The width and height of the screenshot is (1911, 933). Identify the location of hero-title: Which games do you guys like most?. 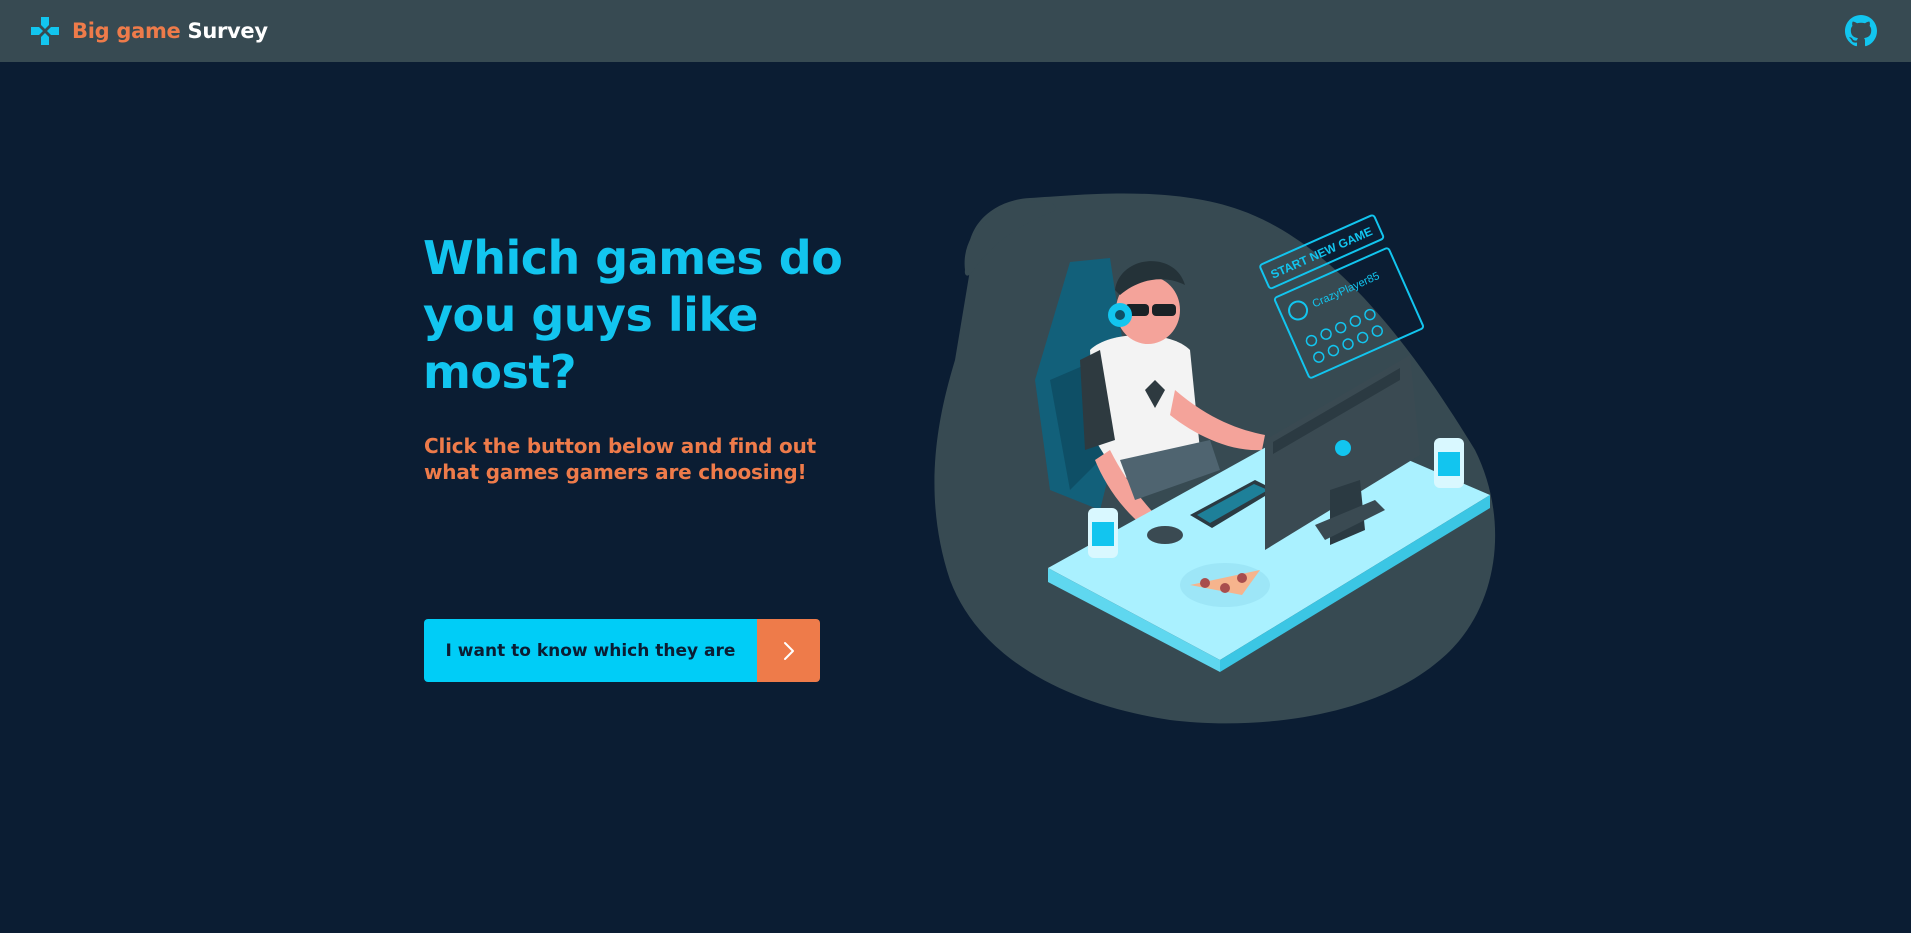
(633, 315).